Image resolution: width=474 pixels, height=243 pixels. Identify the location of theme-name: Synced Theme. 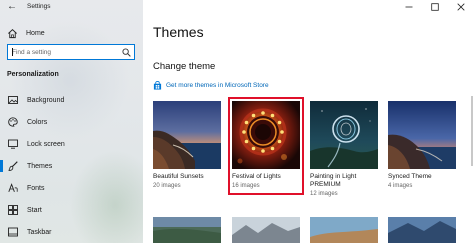
(410, 176).